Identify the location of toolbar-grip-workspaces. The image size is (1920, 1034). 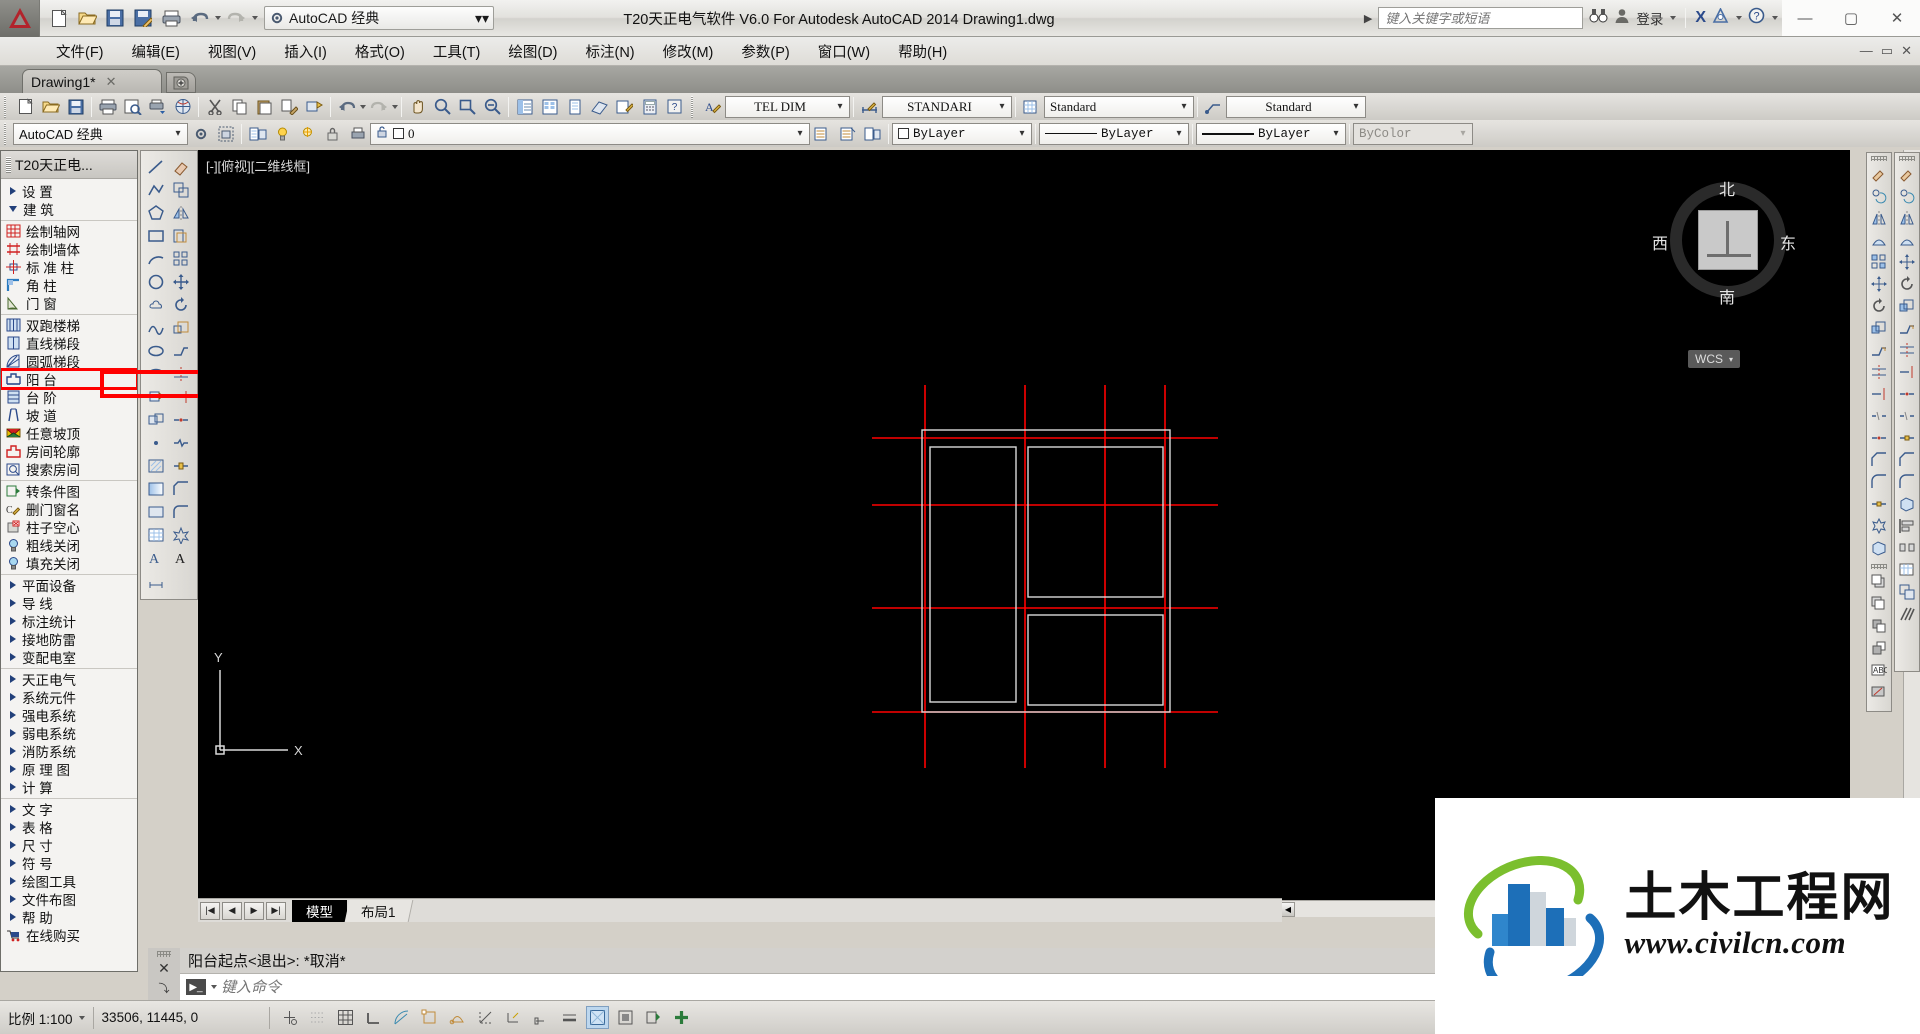
(6, 133).